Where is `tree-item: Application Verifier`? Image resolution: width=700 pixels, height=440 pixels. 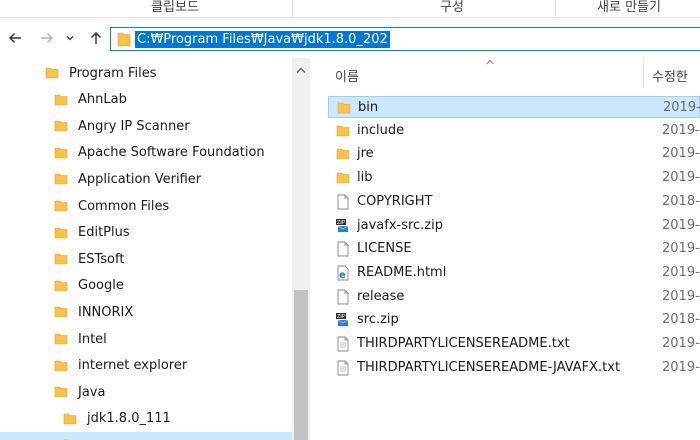 tree-item: Application Verifier is located at coordinates (146, 179).